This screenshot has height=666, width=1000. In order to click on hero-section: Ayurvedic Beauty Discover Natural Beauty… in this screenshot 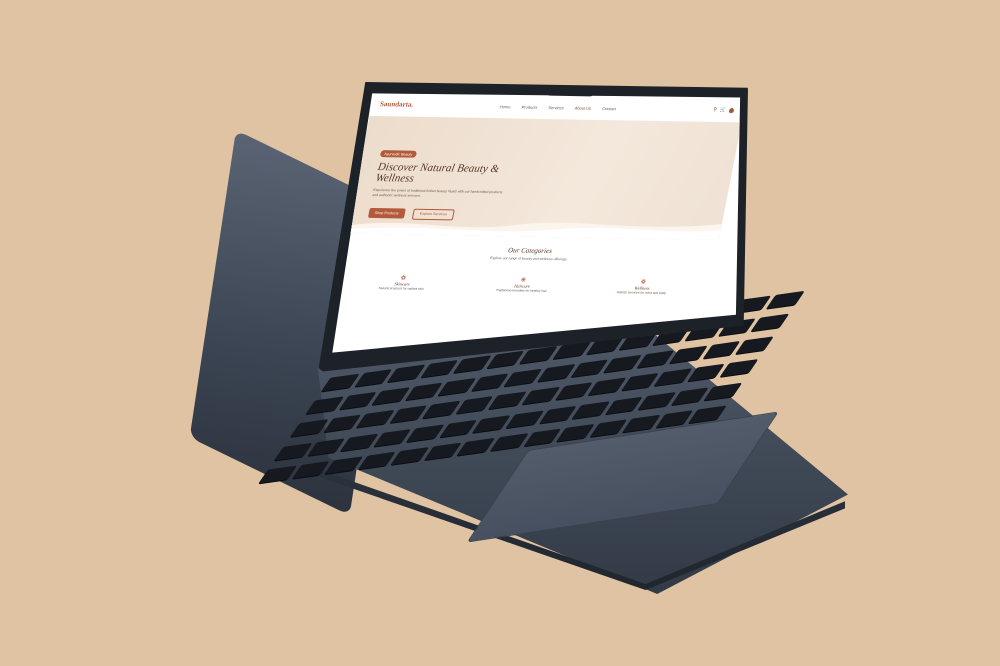, I will do `click(543, 178)`.